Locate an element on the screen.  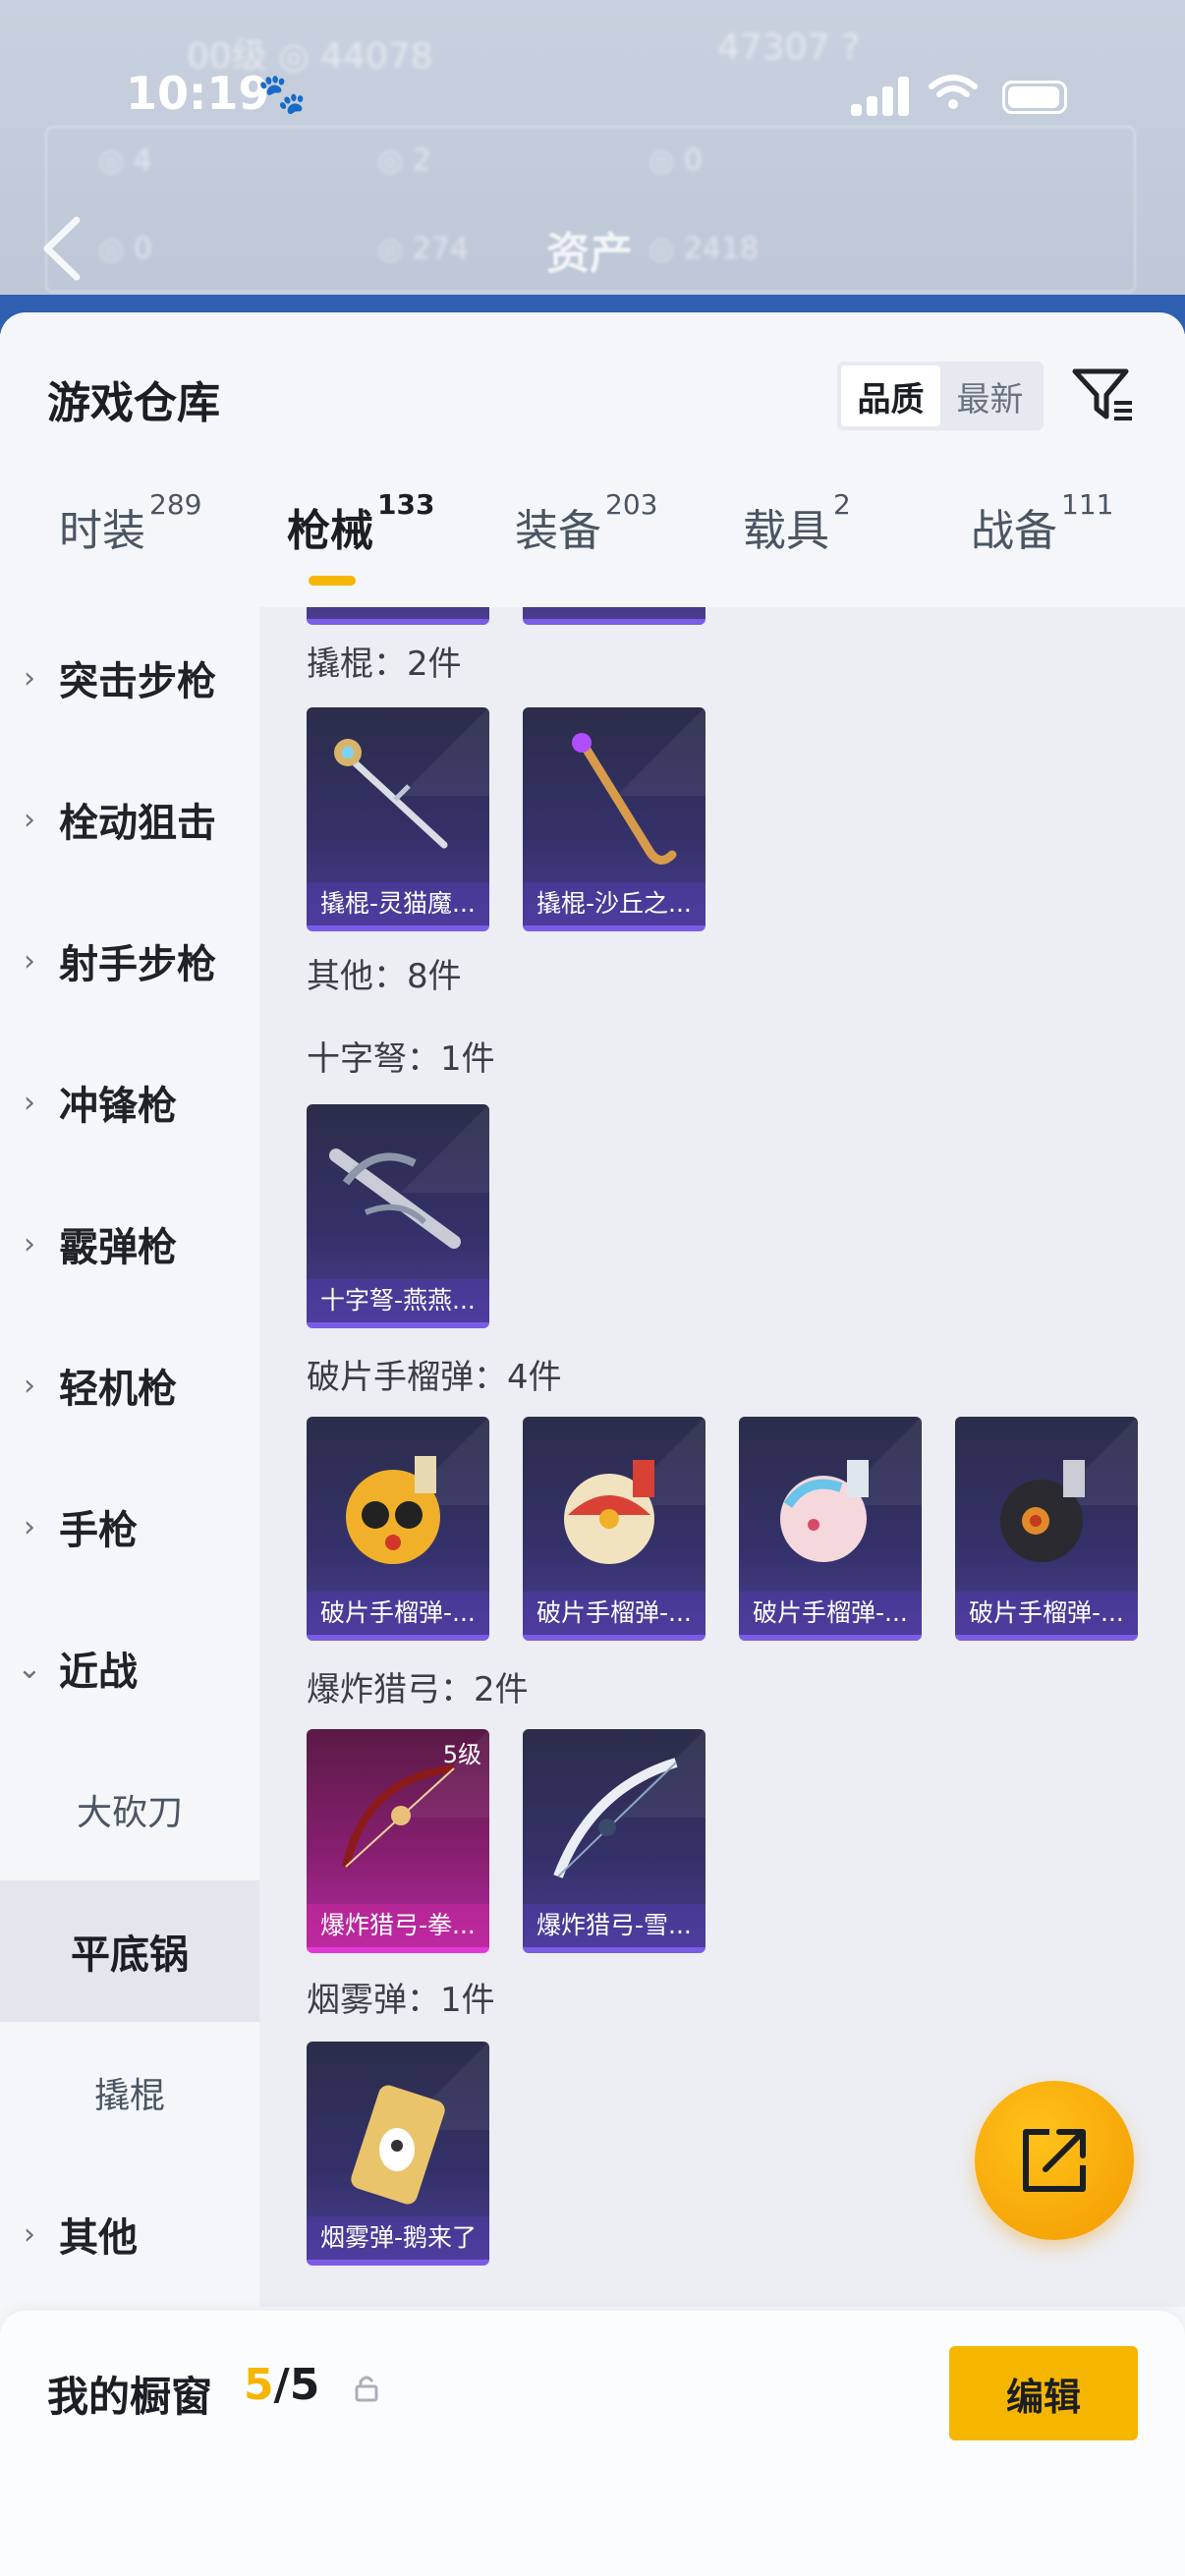
item-card: 烟雾弹-鹅来了 is located at coordinates (398, 2154).